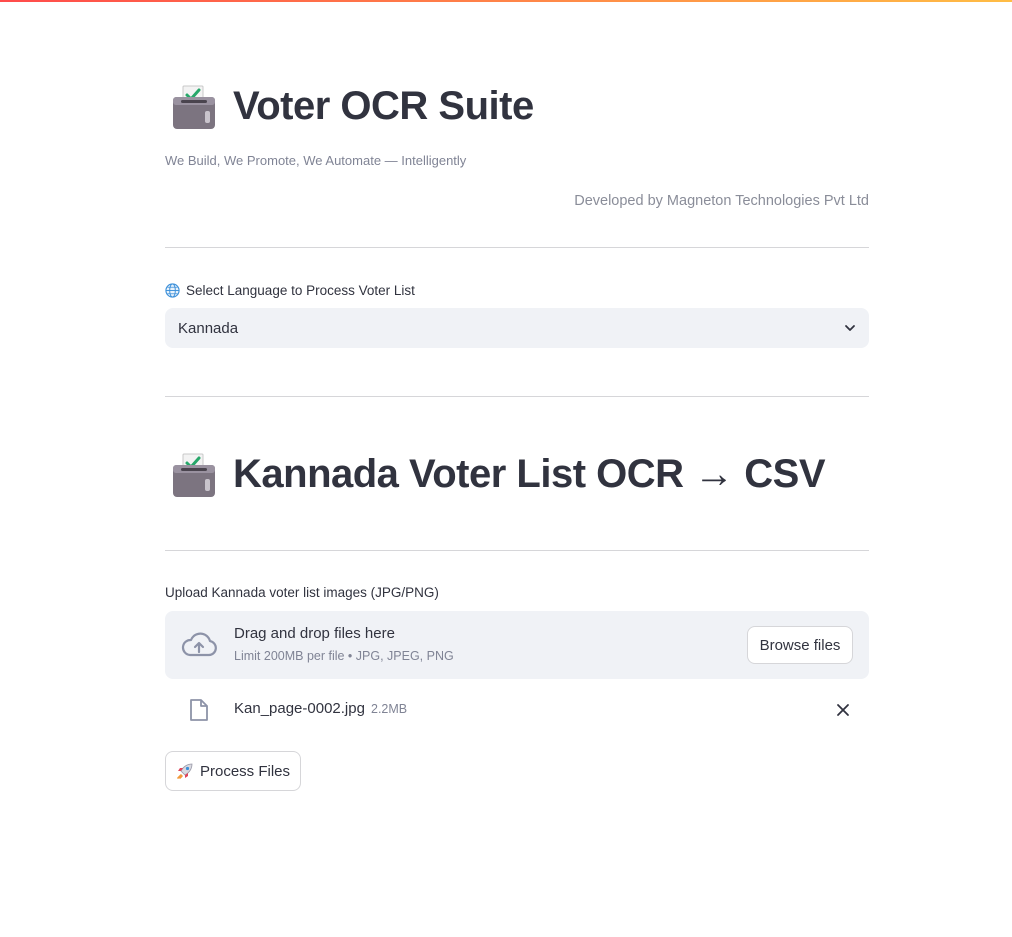 The width and height of the screenshot is (1012, 937). What do you see at coordinates (245, 771) in the screenshot?
I see `process-files-label: Process Files` at bounding box center [245, 771].